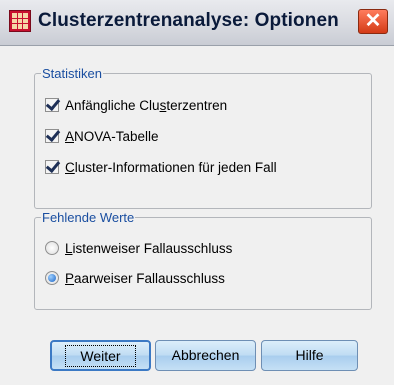 This screenshot has width=394, height=385. I want to click on radio-pairwise-exclusion: Paarweiser Fallausschluss, so click(135, 278).